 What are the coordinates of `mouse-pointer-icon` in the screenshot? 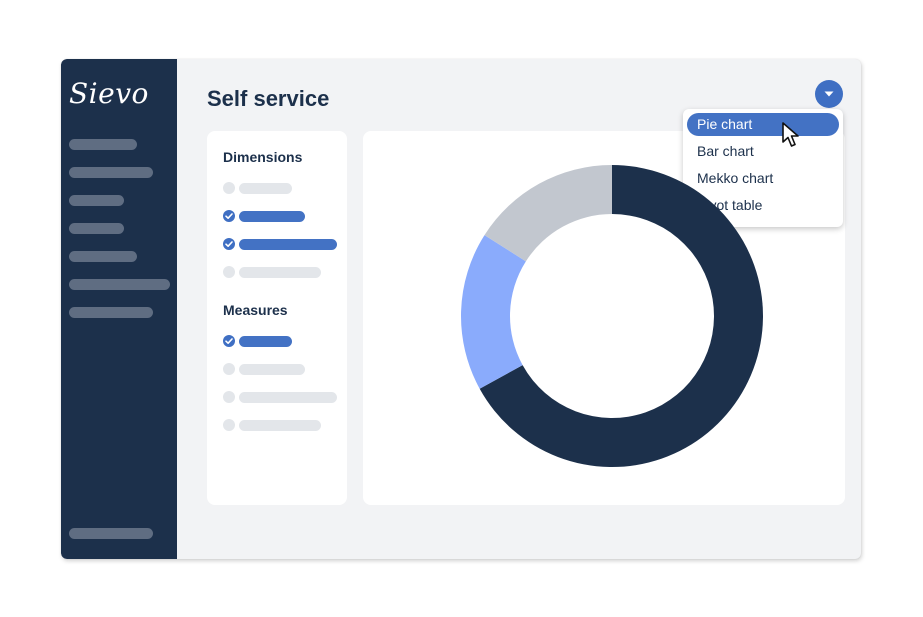 It's located at (790, 134).